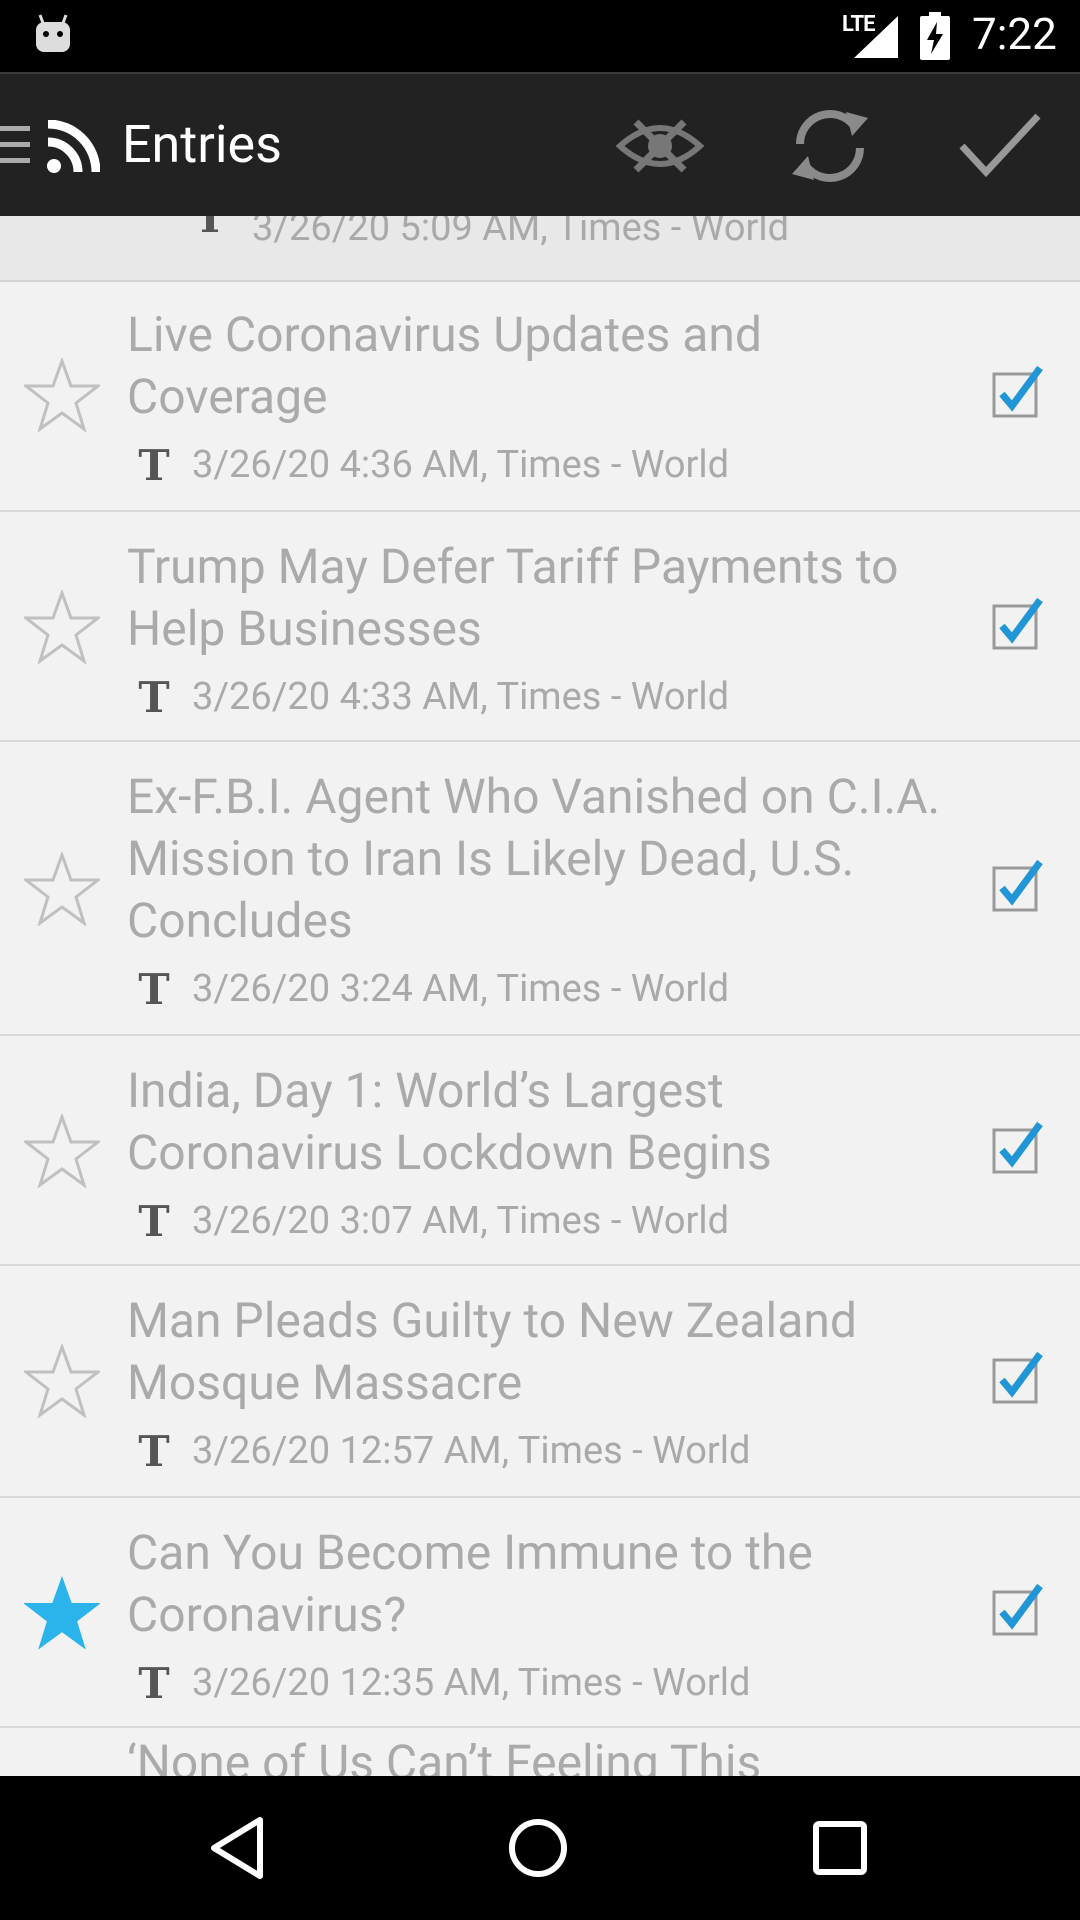 This screenshot has width=1080, height=1920. Describe the element at coordinates (431, 1221) in the screenshot. I see `entry-meta: T 3/26/20 3:07 AM, Times - World` at that location.